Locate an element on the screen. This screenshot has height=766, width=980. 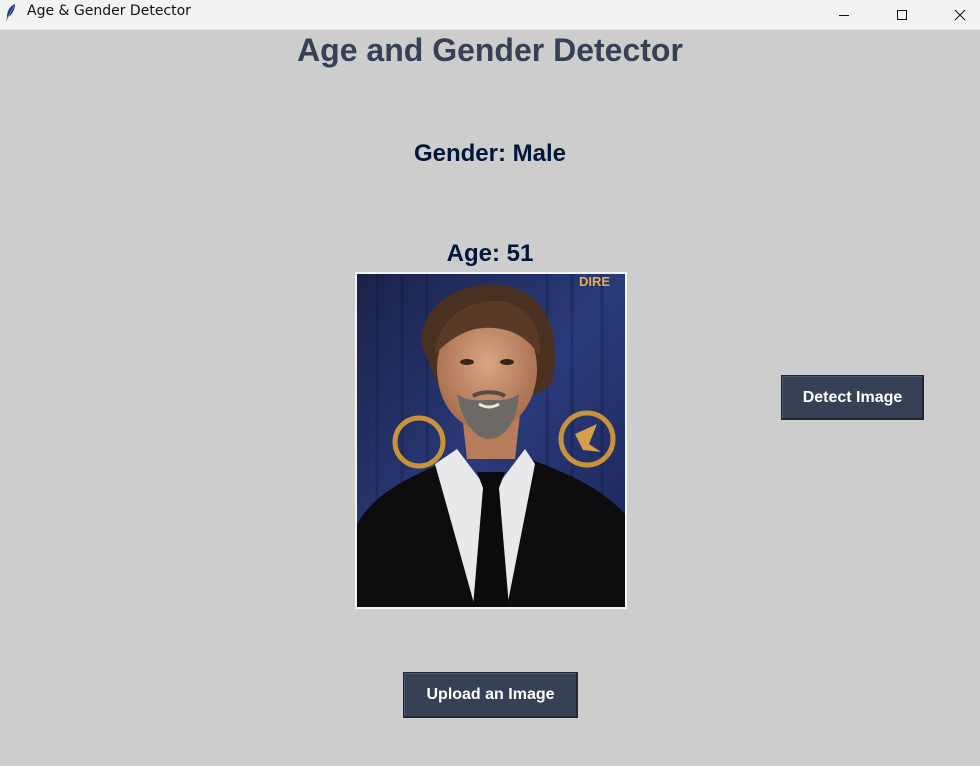
minimize-icon is located at coordinates (844, 15).